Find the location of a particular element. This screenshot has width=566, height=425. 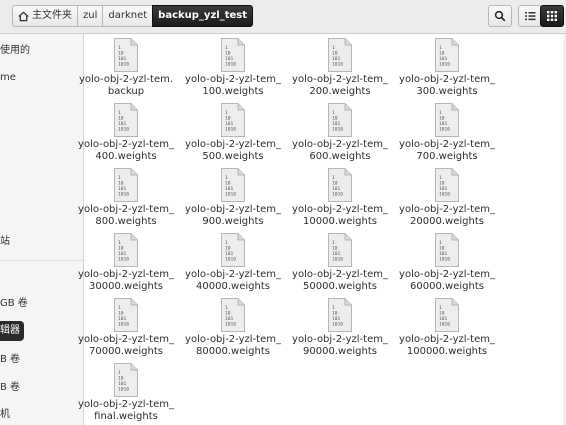

file-item: 1 10 101 1010 yolo-obj-2-yzl-tem_ 800.weights is located at coordinates (126, 197).